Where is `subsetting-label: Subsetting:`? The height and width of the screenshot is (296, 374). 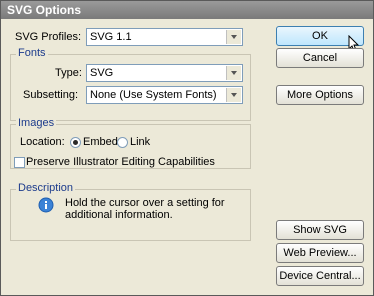
subsetting-label: Subsetting: is located at coordinates (51, 95).